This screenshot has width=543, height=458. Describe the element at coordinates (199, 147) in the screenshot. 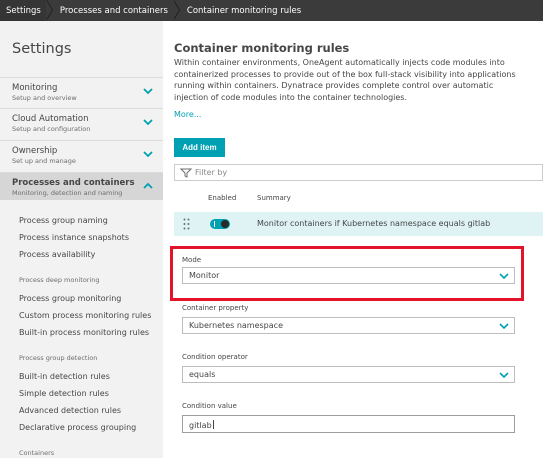

I see `add-item-button: Add item` at that location.